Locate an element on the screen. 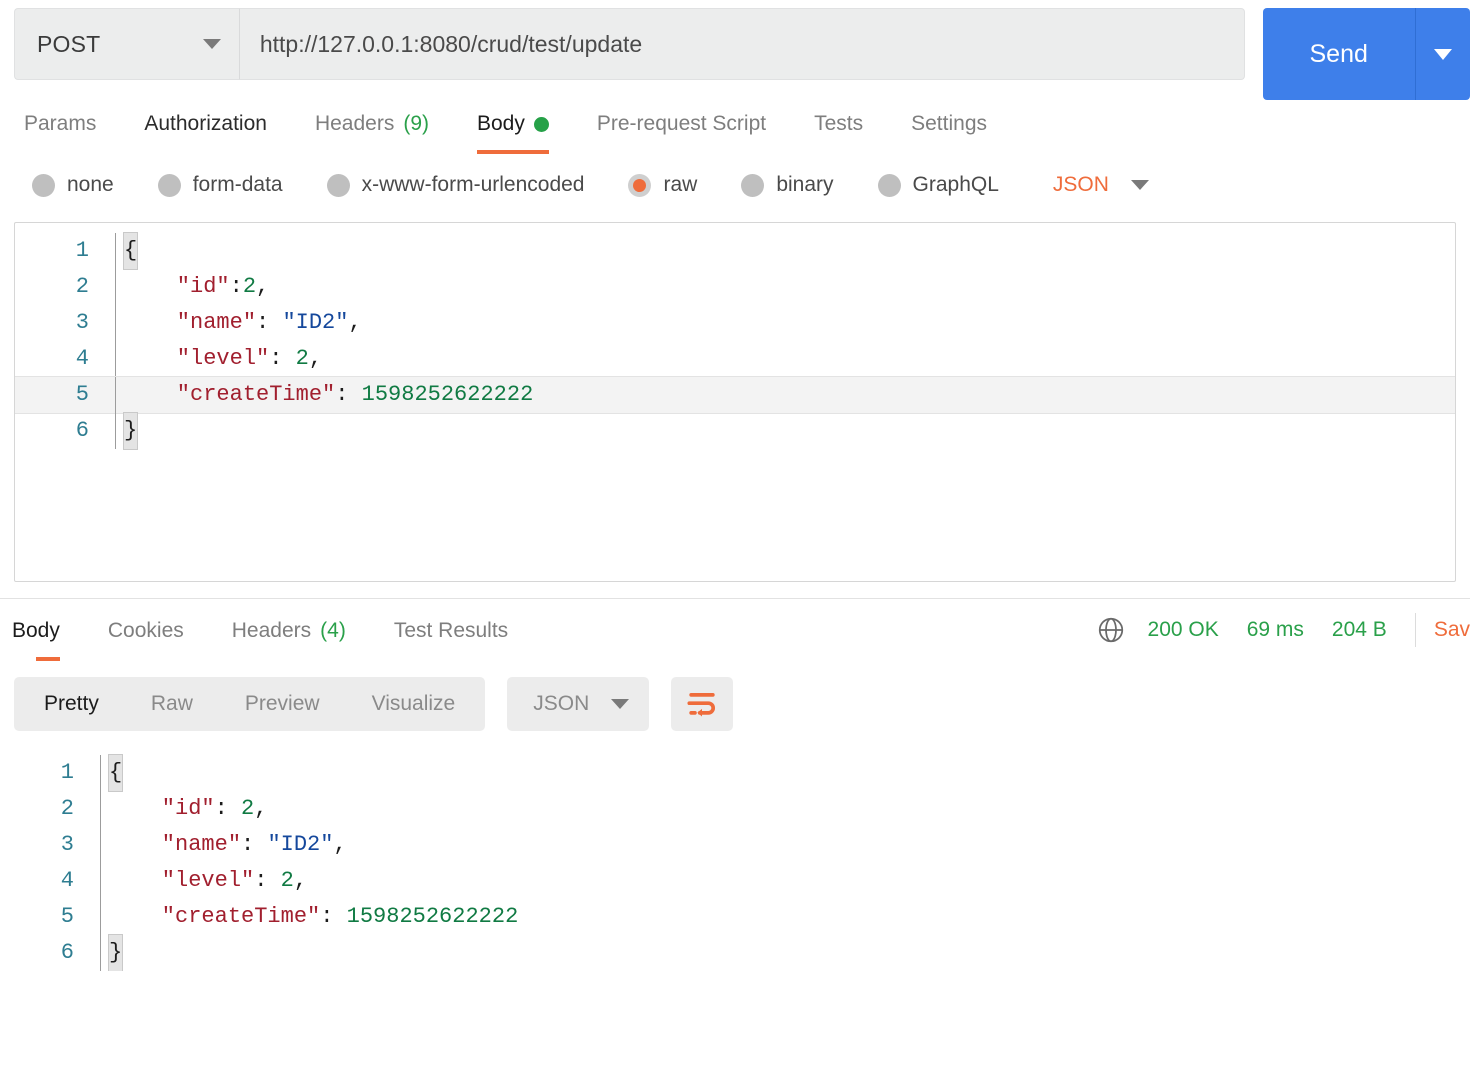  body-type-raw: raw is located at coordinates (662, 185).